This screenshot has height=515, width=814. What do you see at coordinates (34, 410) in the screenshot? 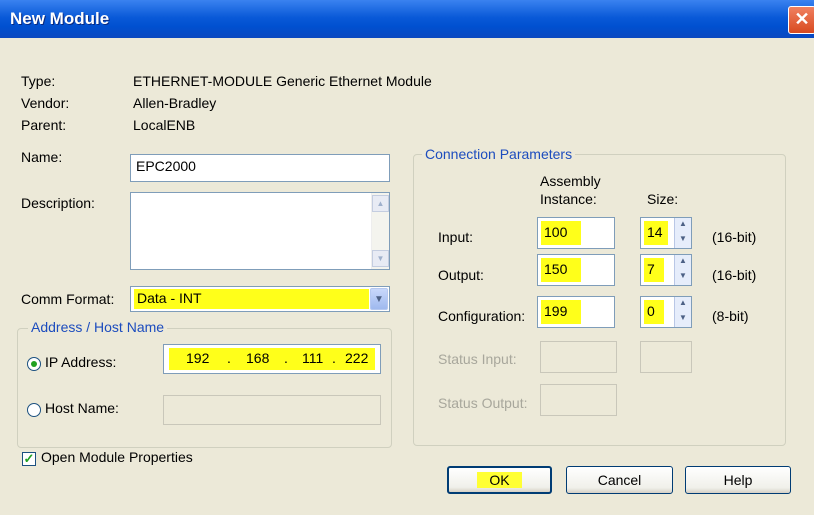
I see `host-name-radio` at bounding box center [34, 410].